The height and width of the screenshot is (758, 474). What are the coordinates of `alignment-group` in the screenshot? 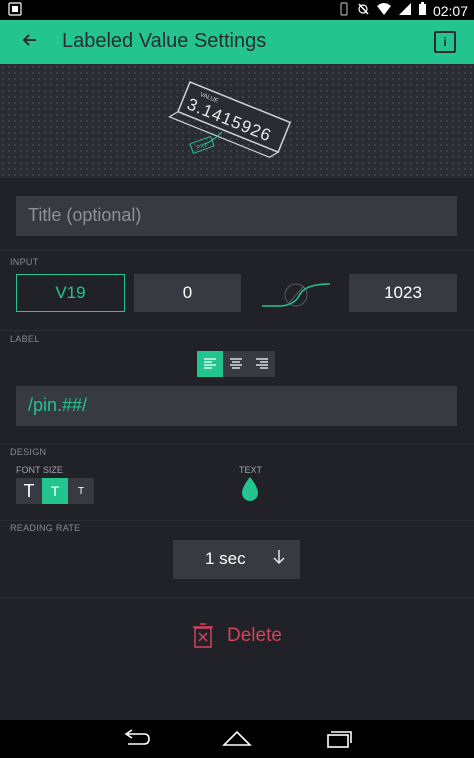 It's located at (236, 364).